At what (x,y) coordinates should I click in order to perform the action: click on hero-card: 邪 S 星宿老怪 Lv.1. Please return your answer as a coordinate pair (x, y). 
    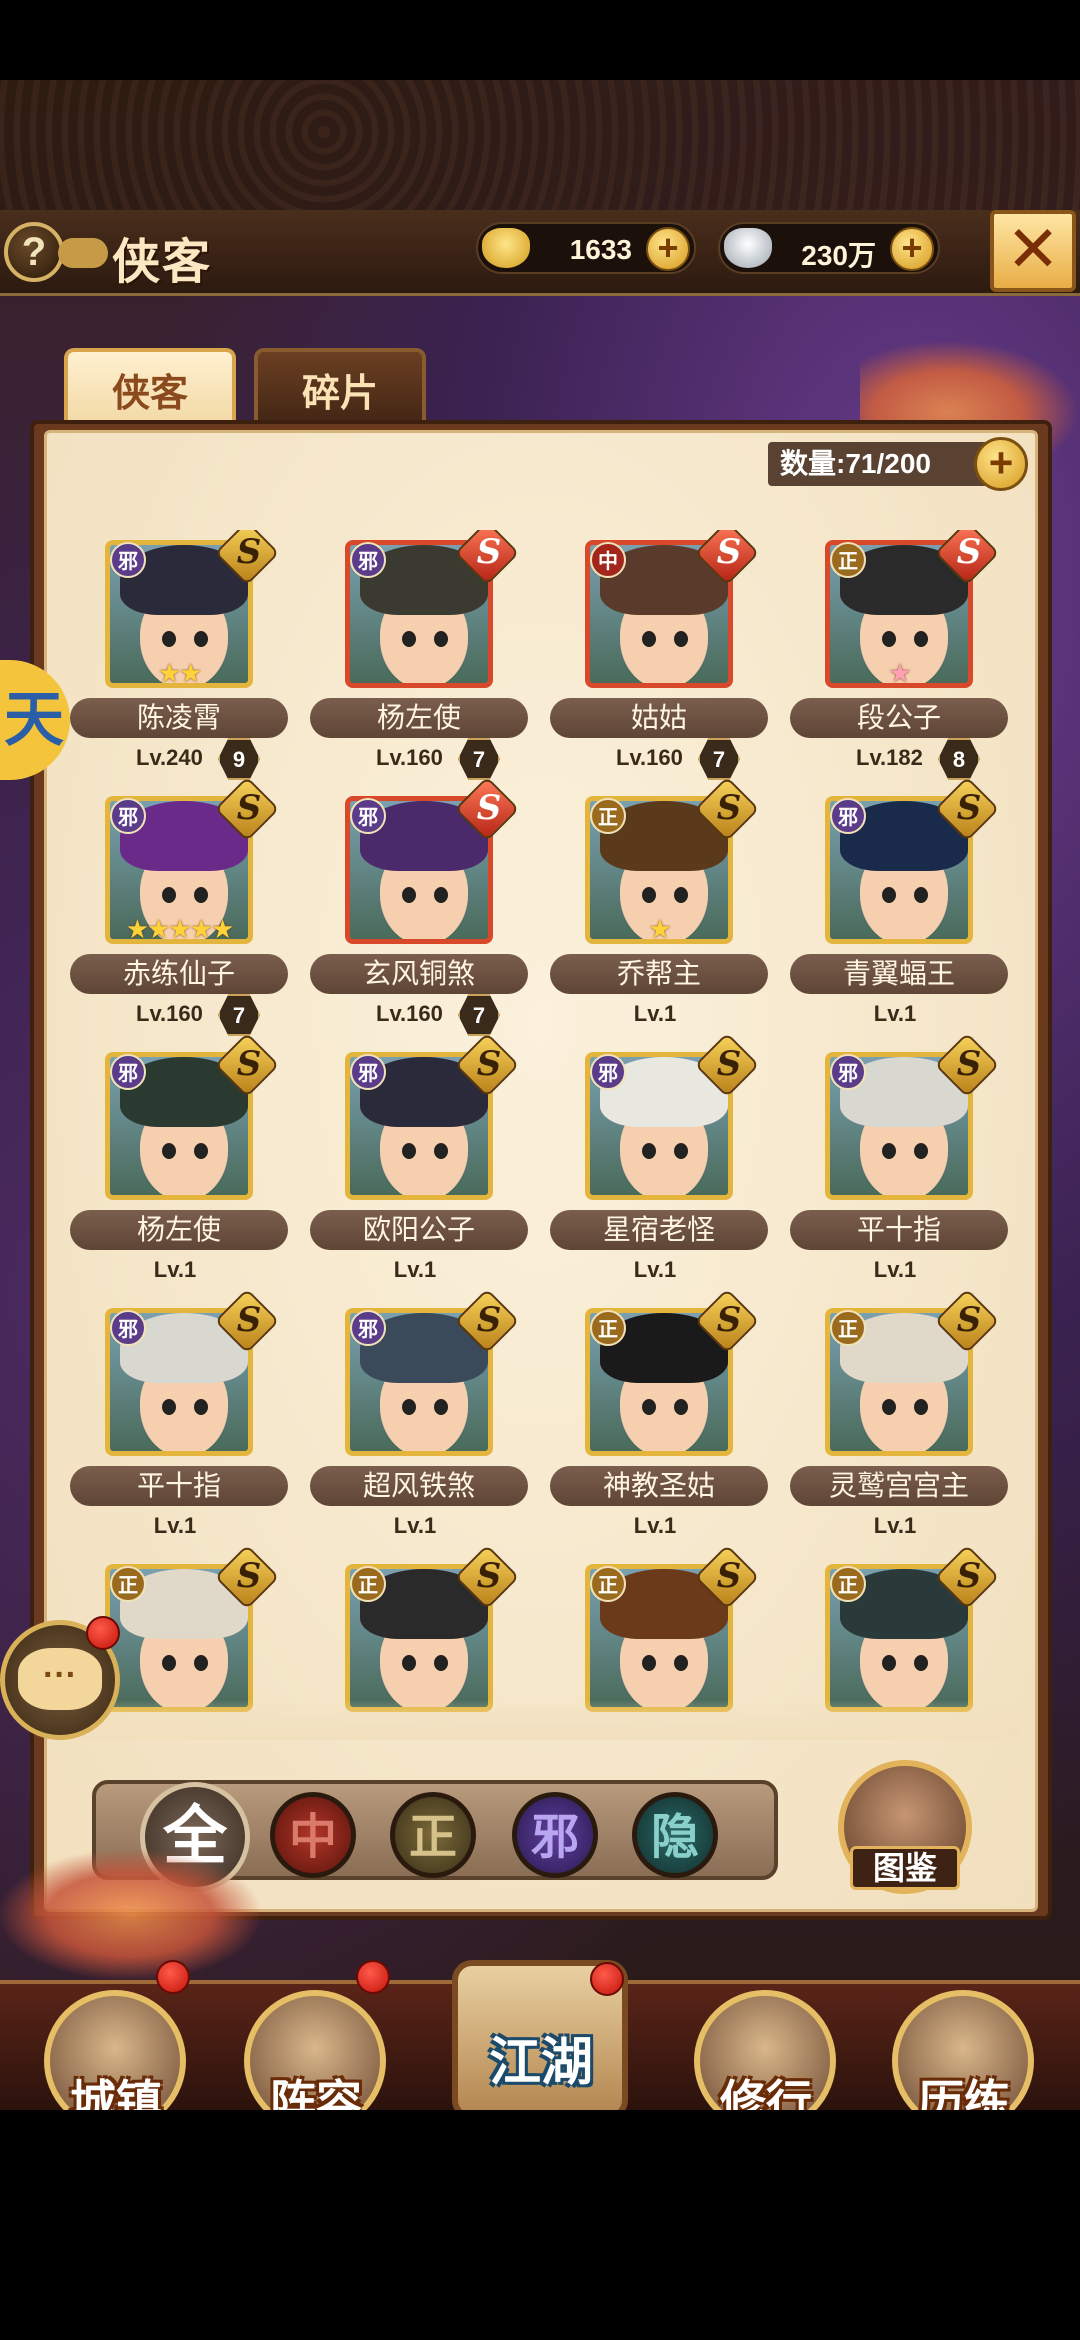
    Looking at the image, I should click on (660, 1165).